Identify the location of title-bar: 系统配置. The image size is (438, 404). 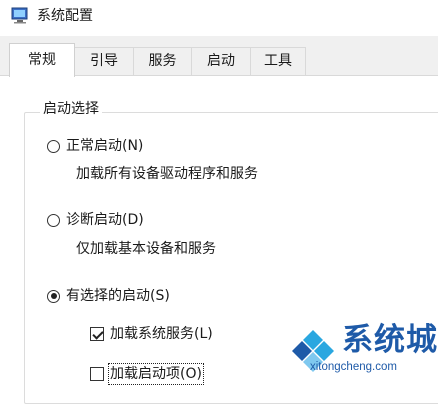
(219, 18).